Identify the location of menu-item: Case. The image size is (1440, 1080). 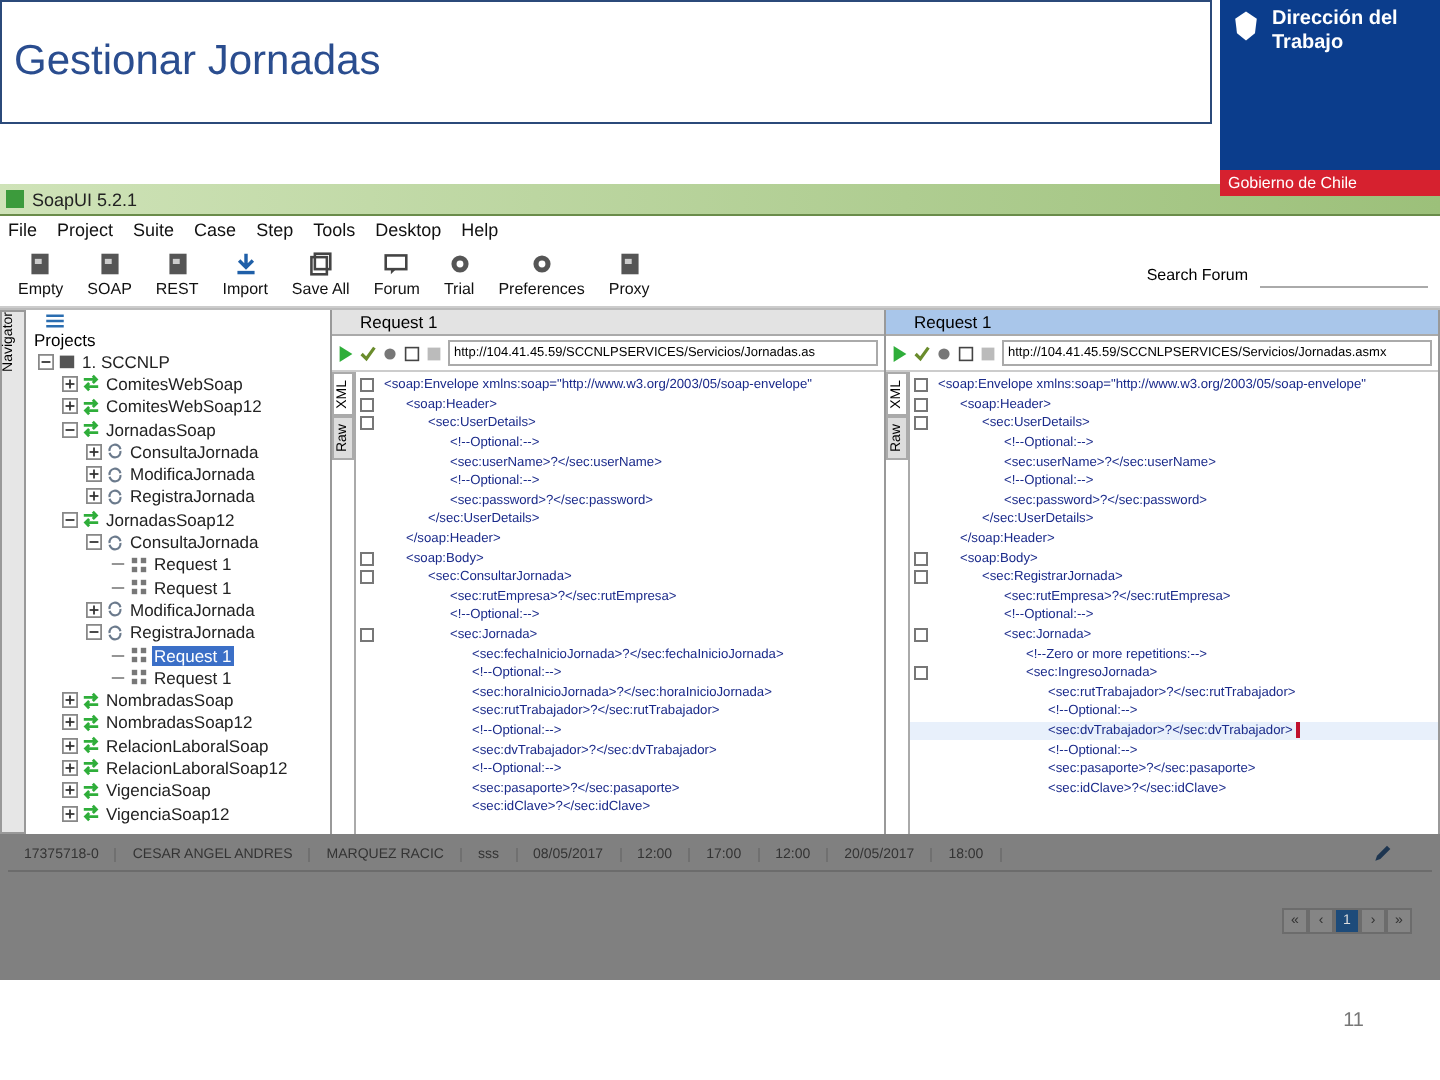
(215, 230).